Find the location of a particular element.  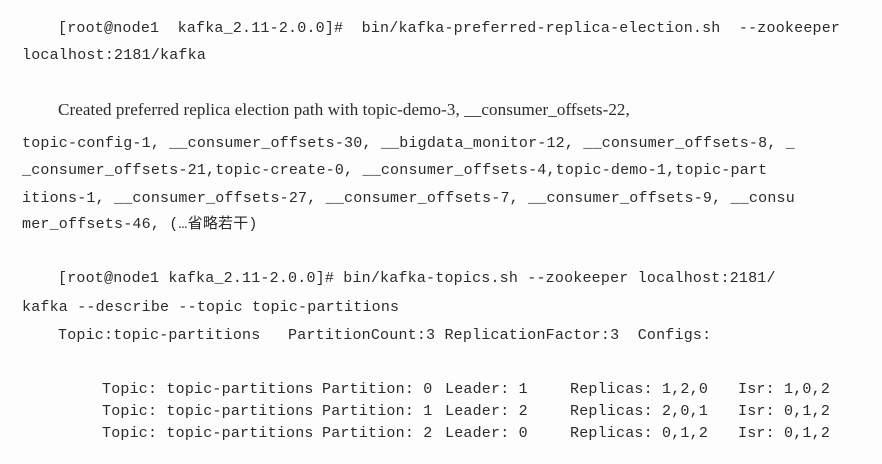

isr-cell: Isr: 1,0,2 is located at coordinates (784, 389).